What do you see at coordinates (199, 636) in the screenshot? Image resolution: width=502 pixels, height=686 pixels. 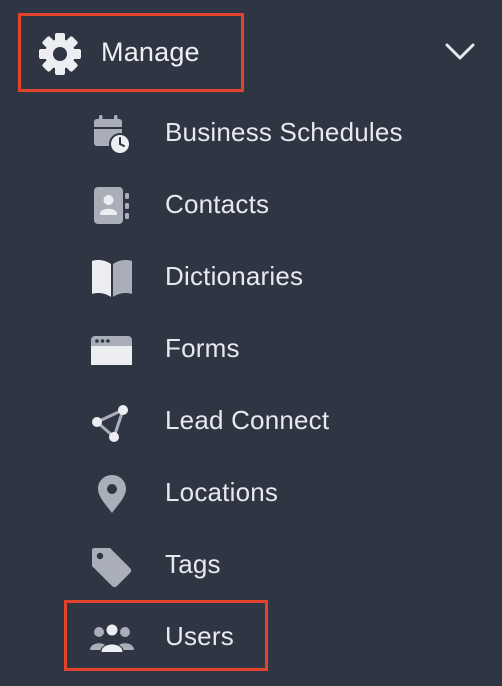 I see `menu-item-label: Users` at bounding box center [199, 636].